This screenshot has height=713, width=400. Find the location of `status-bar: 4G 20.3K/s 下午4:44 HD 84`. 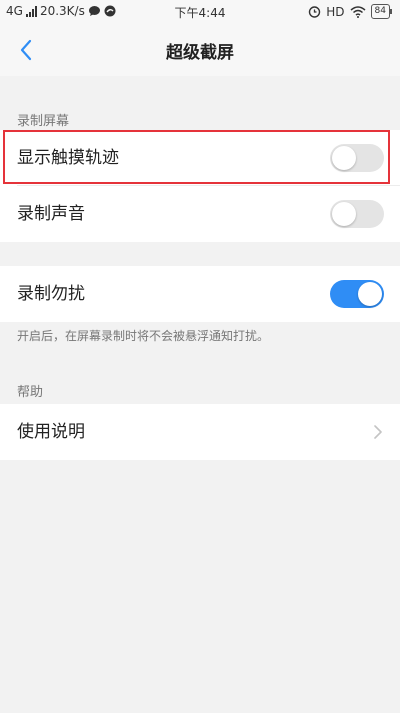

status-bar: 4G 20.3K/s 下午4:44 HD 84 is located at coordinates (200, 12).